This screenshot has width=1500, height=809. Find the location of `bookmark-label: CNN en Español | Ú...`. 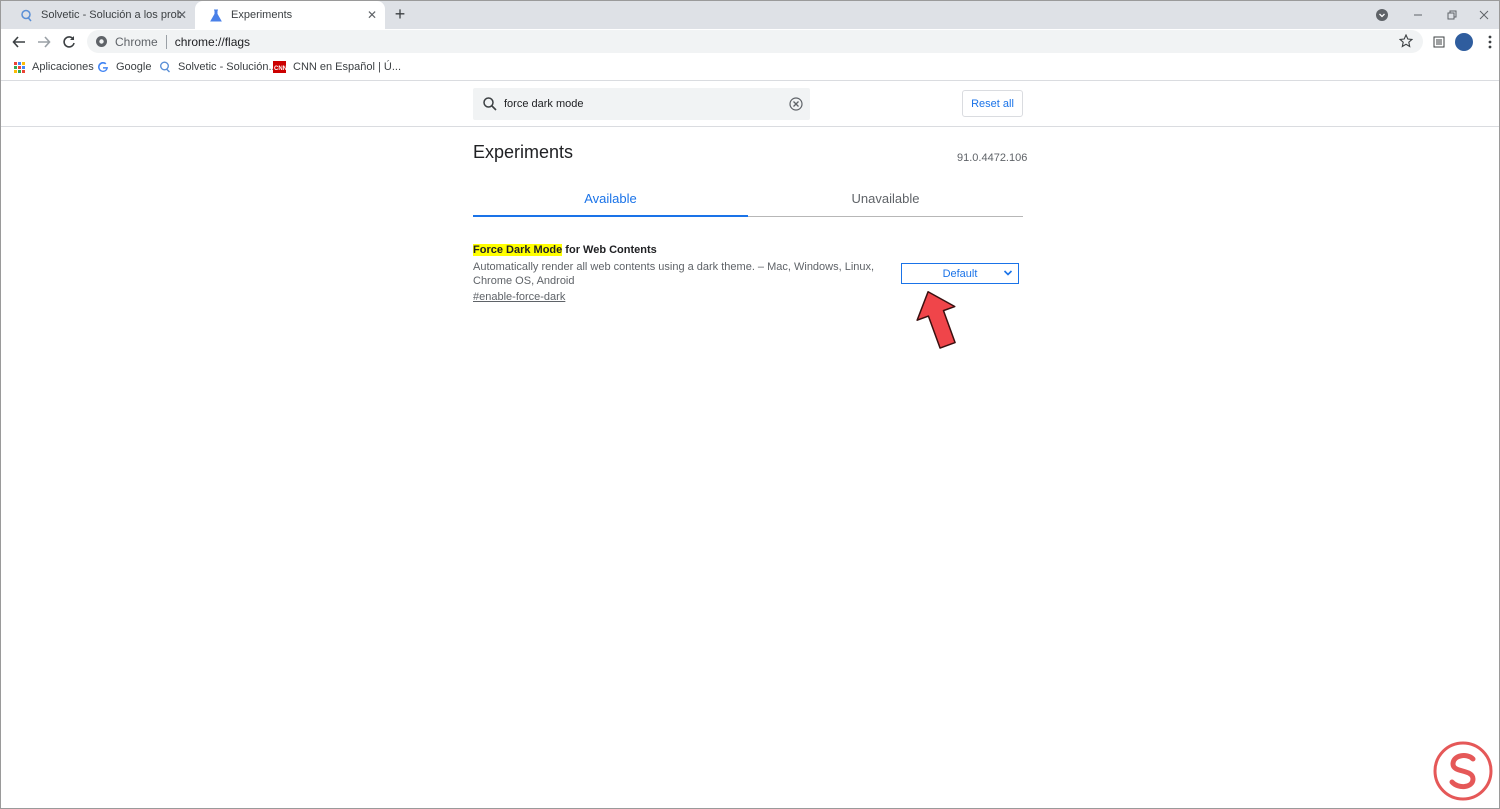

bookmark-label: CNN en Español | Ú... is located at coordinates (347, 67).